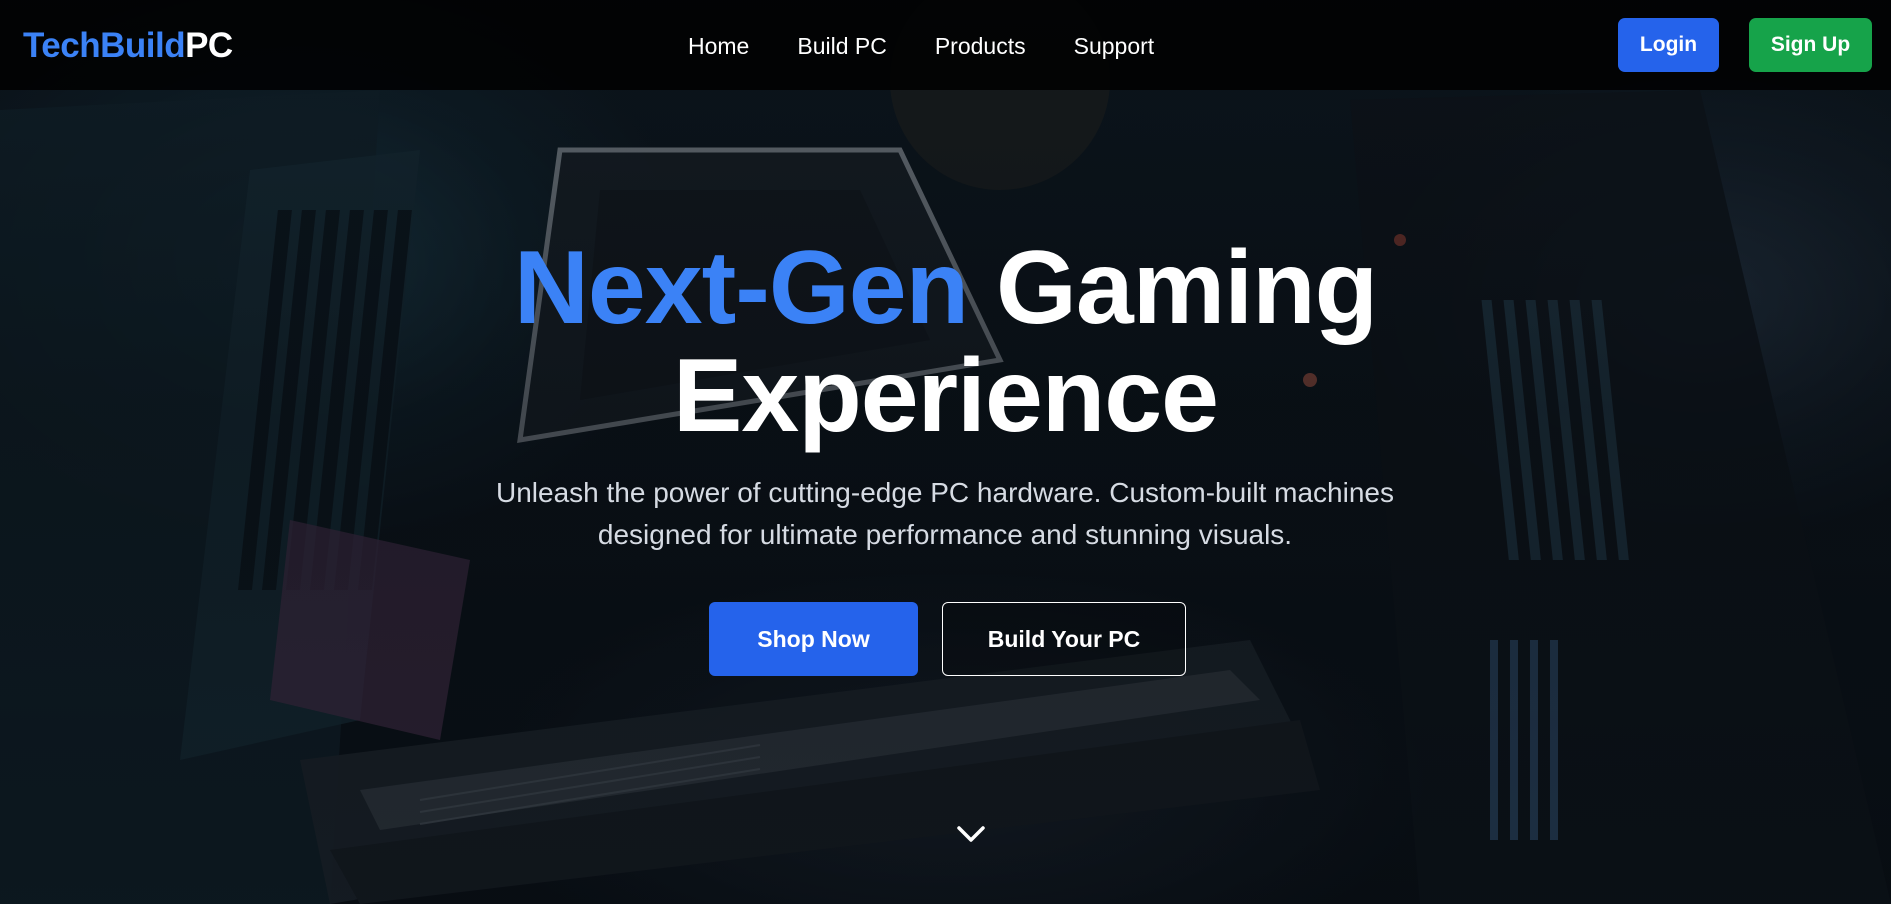 This screenshot has width=1891, height=904. What do you see at coordinates (718, 46) in the screenshot?
I see `nav-link-home: Home` at bounding box center [718, 46].